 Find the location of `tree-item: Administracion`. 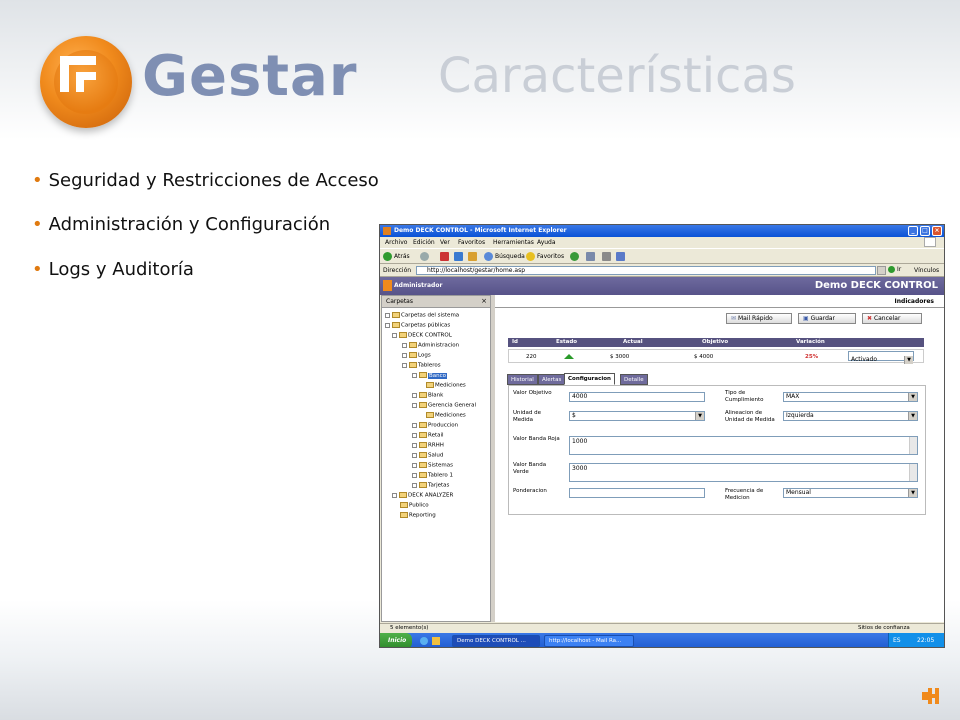

tree-item: Administracion is located at coordinates (430, 345).